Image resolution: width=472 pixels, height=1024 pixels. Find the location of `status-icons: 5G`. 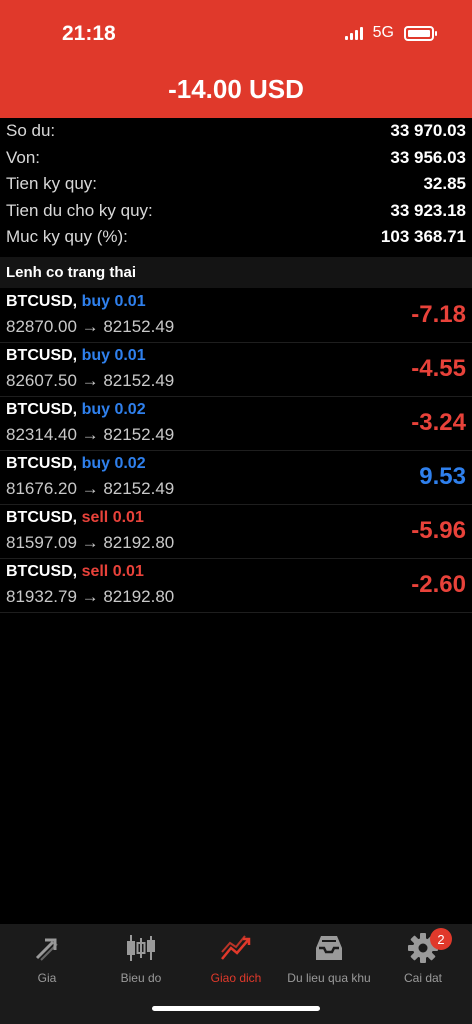

status-icons: 5G is located at coordinates (390, 33).